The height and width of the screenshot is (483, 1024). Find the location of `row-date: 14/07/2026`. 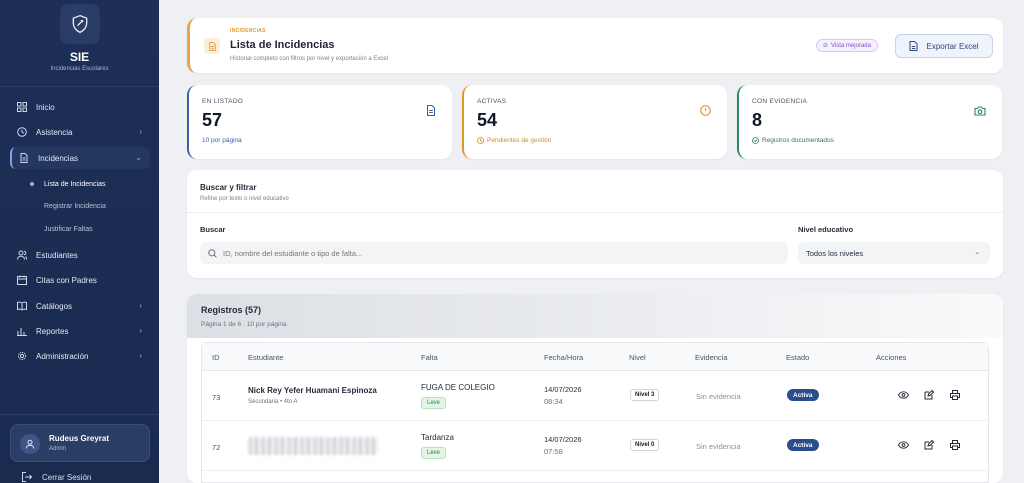

row-date: 14/07/2026 is located at coordinates (563, 389).